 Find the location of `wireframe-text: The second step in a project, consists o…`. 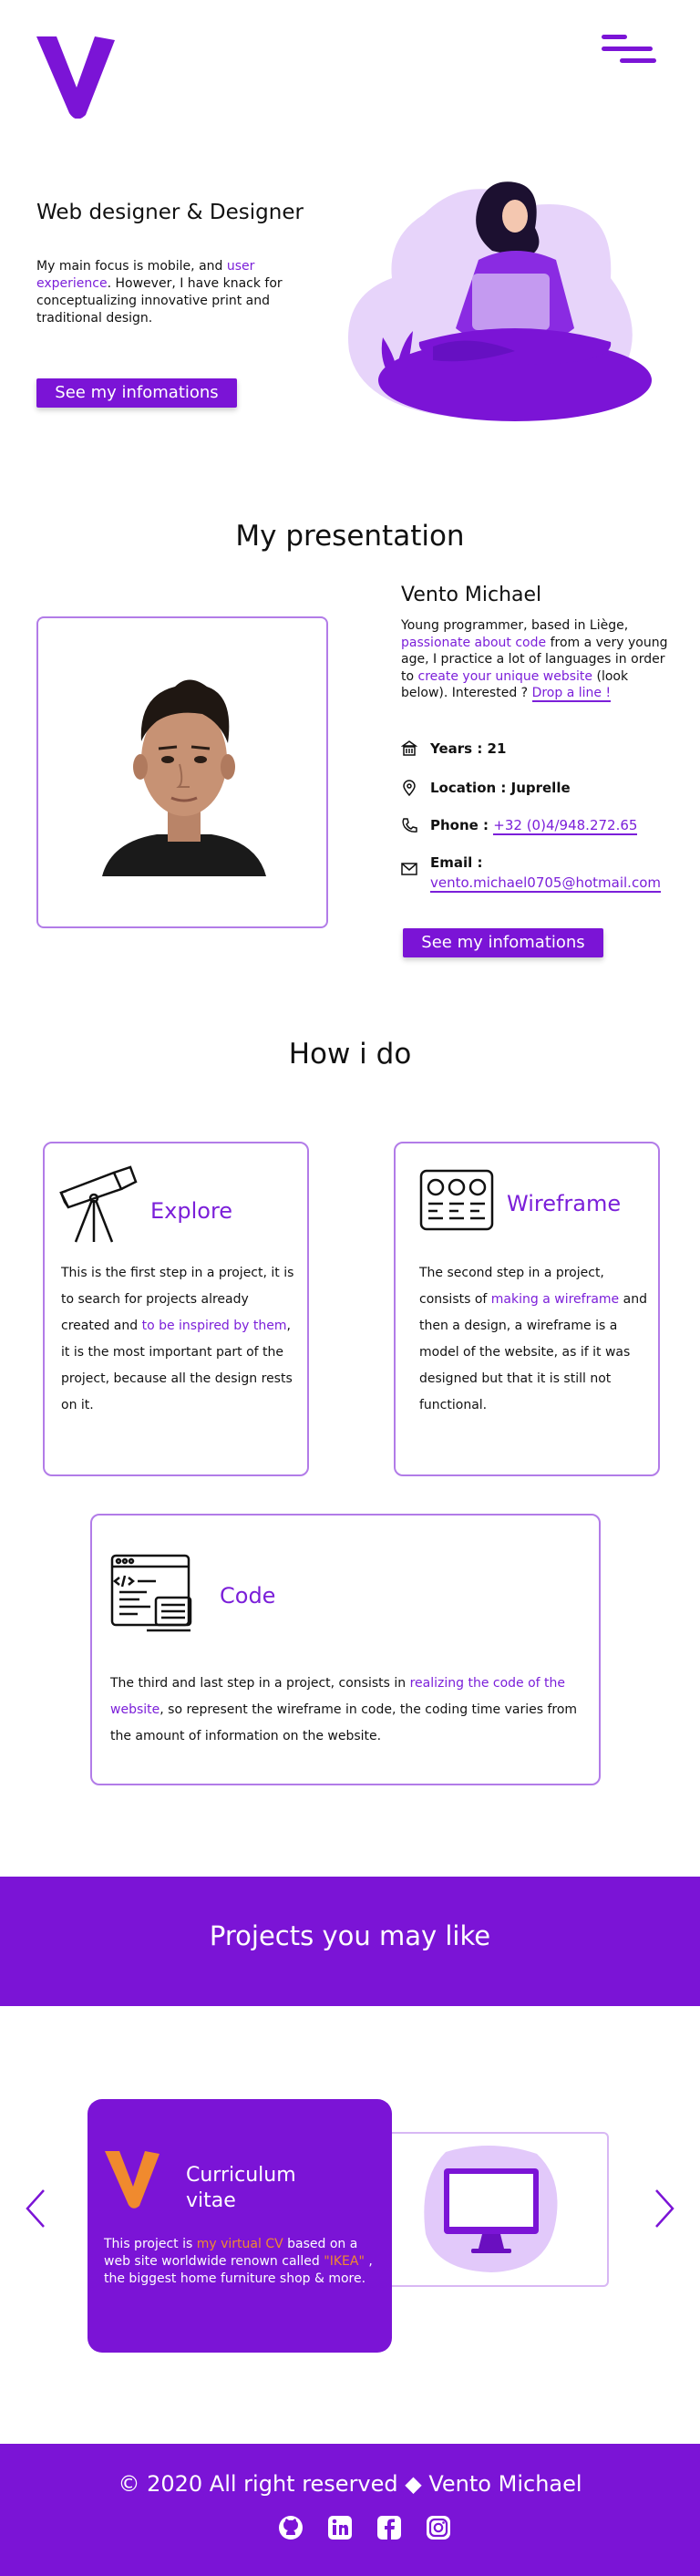

wireframe-text: The second step in a project, consists o… is located at coordinates (533, 1339).